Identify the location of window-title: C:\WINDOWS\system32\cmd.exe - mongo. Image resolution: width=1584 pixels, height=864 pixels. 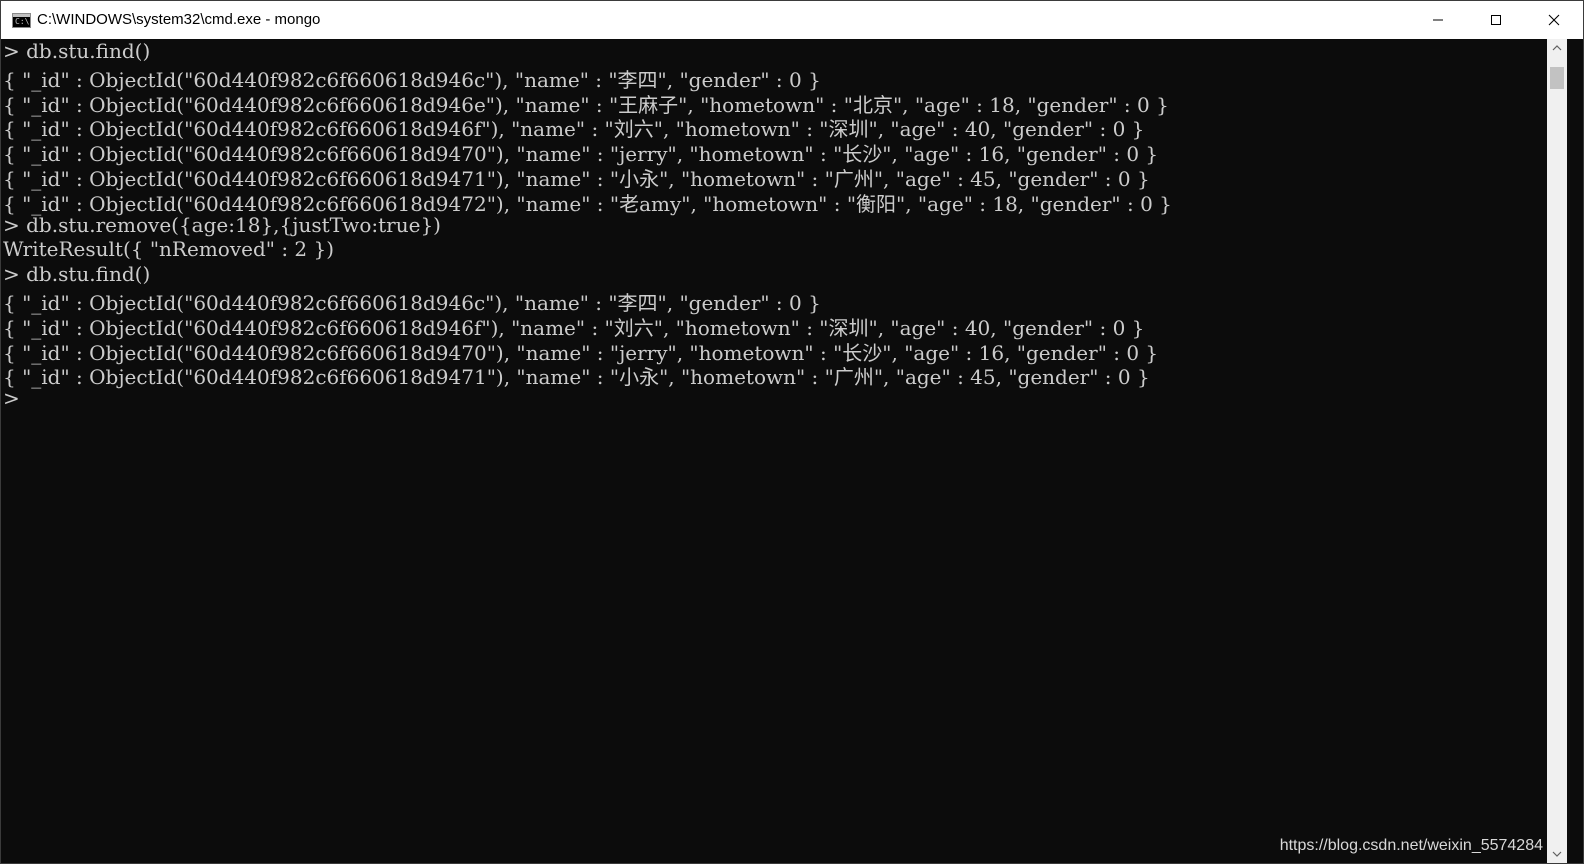
(179, 19).